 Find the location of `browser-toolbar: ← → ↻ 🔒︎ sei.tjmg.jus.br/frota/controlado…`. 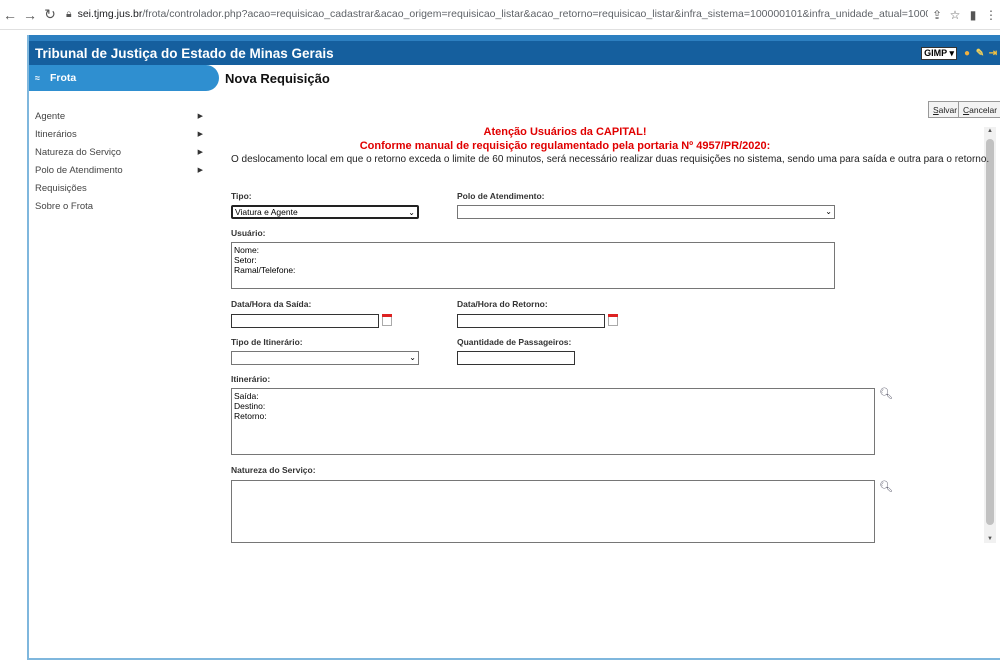

browser-toolbar: ← → ↻ 🔒︎ sei.tjmg.jus.br/frota/controlado… is located at coordinates (500, 15).